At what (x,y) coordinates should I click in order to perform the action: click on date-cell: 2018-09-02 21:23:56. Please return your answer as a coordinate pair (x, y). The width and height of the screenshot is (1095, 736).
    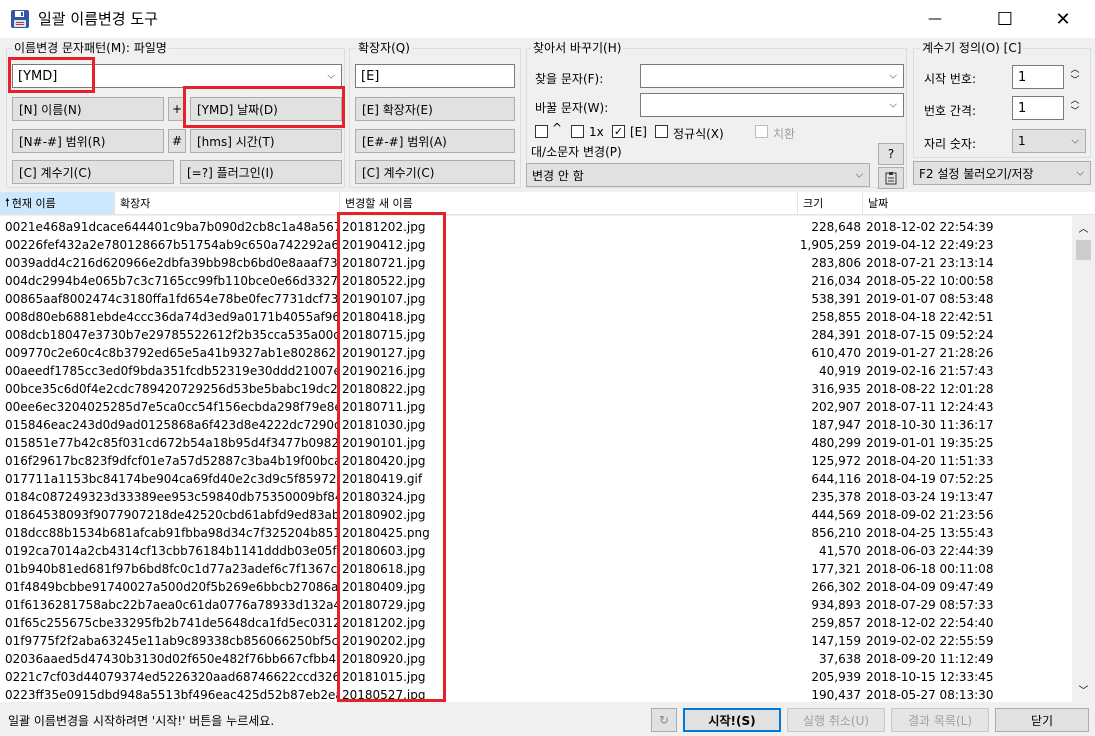
    Looking at the image, I should click on (930, 515).